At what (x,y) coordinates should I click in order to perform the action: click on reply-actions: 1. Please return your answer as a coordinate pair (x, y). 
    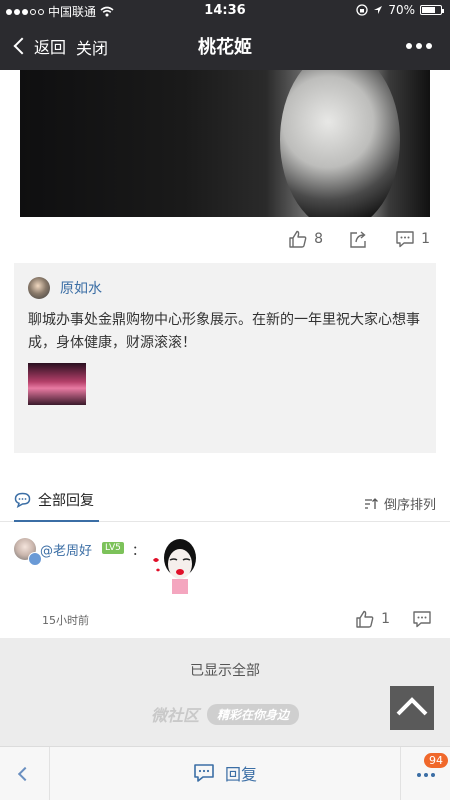
    Looking at the image, I should click on (393, 619).